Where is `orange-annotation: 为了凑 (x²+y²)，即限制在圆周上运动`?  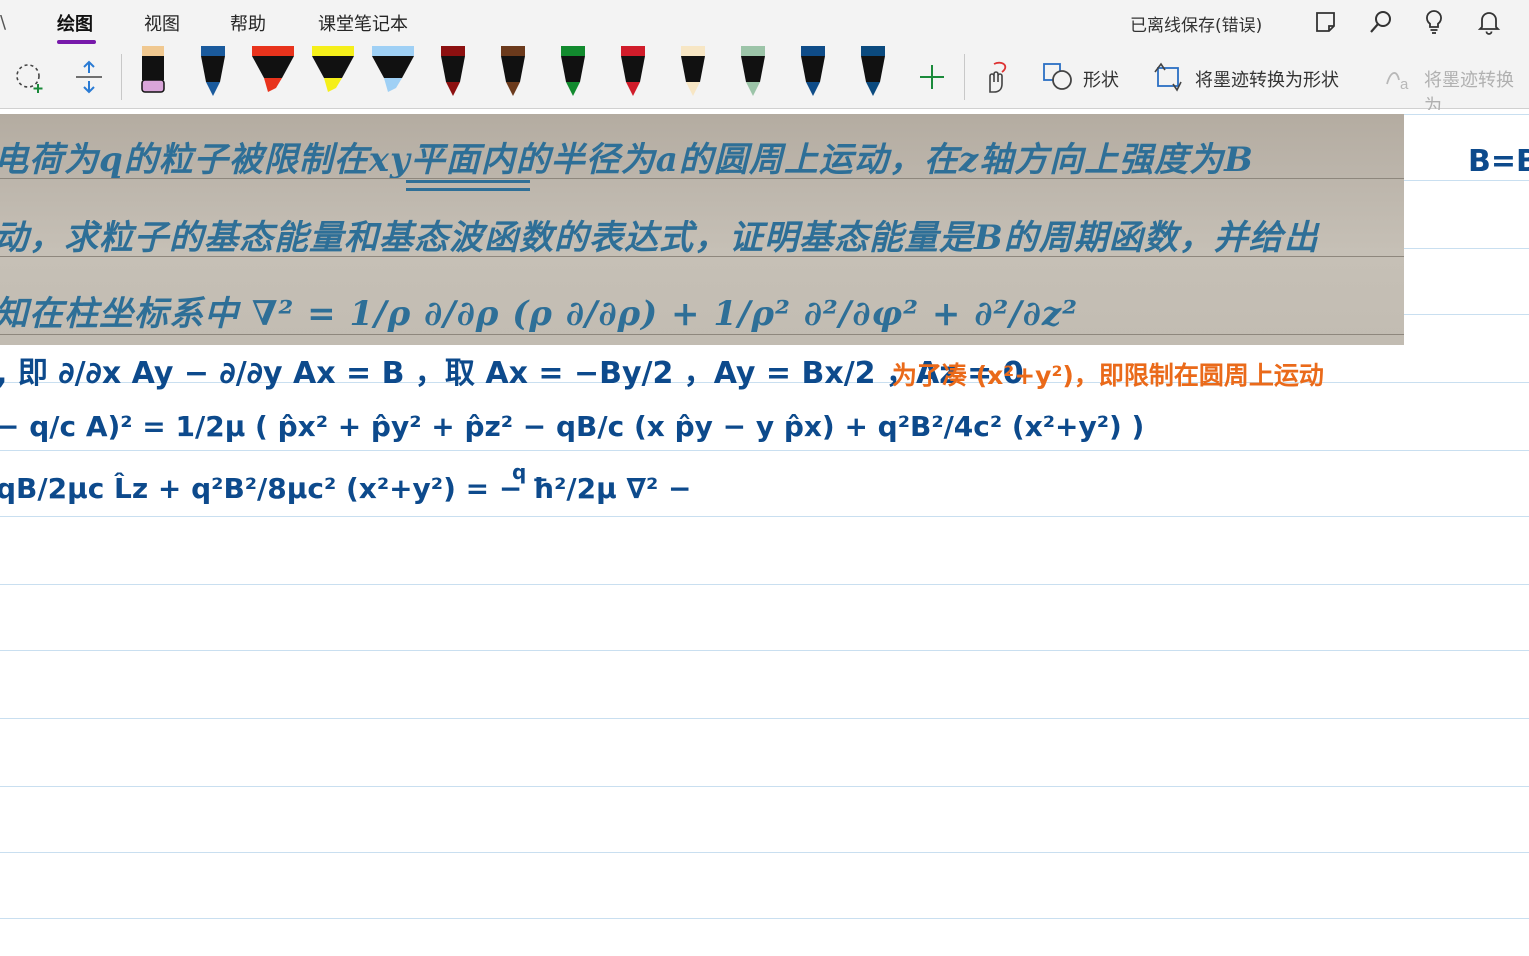
orange-annotation: 为了凑 (x²+y²)，即限制在圆周上运动 is located at coordinates (1108, 374).